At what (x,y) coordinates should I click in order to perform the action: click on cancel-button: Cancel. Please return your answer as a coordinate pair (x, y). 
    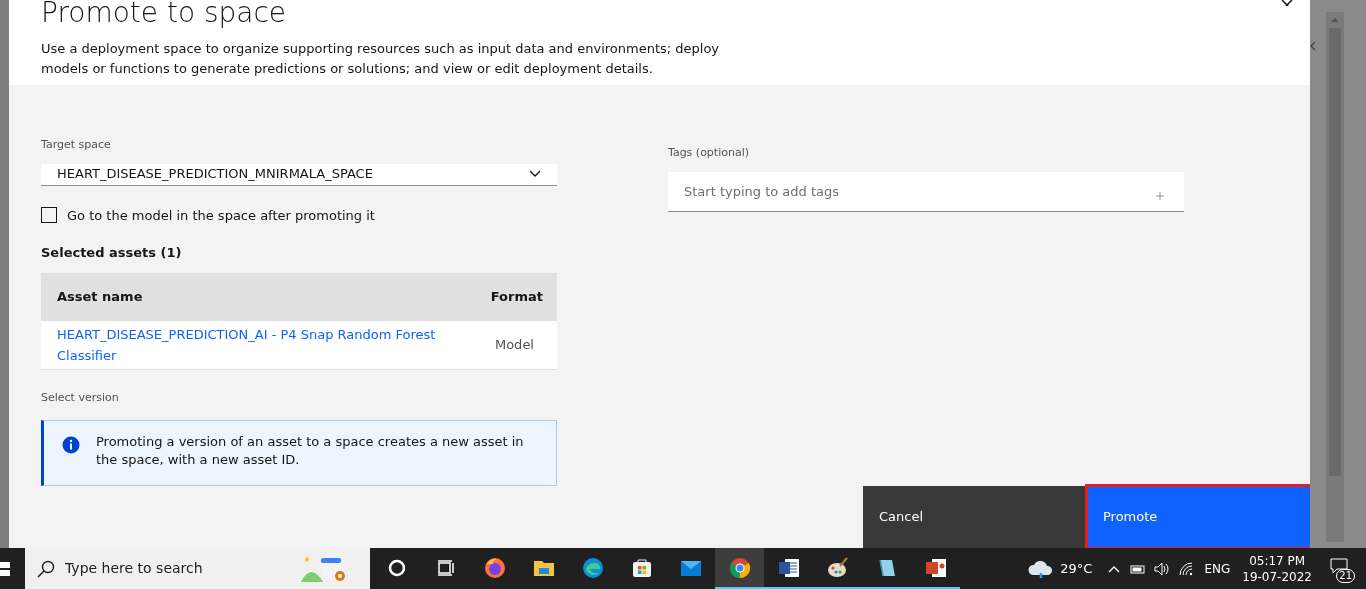
    Looking at the image, I should click on (975, 517).